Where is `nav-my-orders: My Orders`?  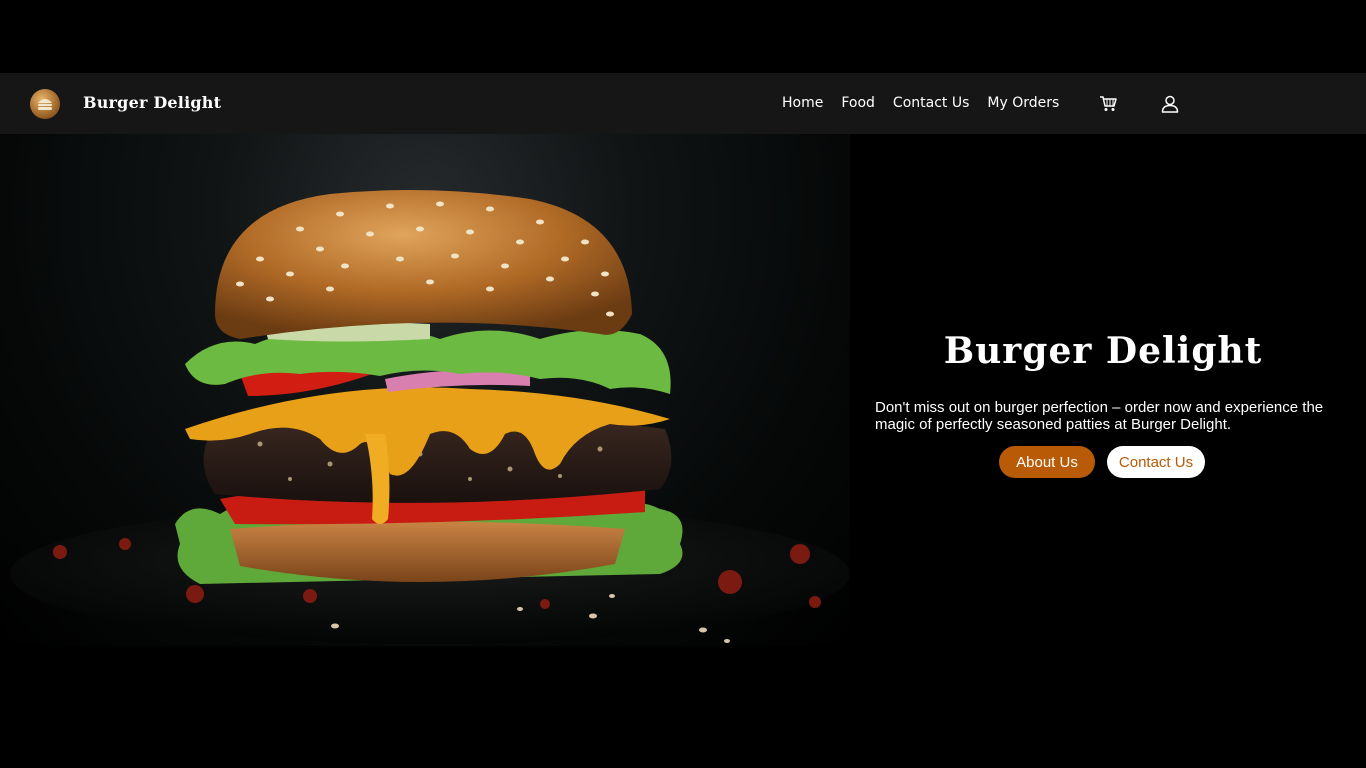 nav-my-orders: My Orders is located at coordinates (1023, 103).